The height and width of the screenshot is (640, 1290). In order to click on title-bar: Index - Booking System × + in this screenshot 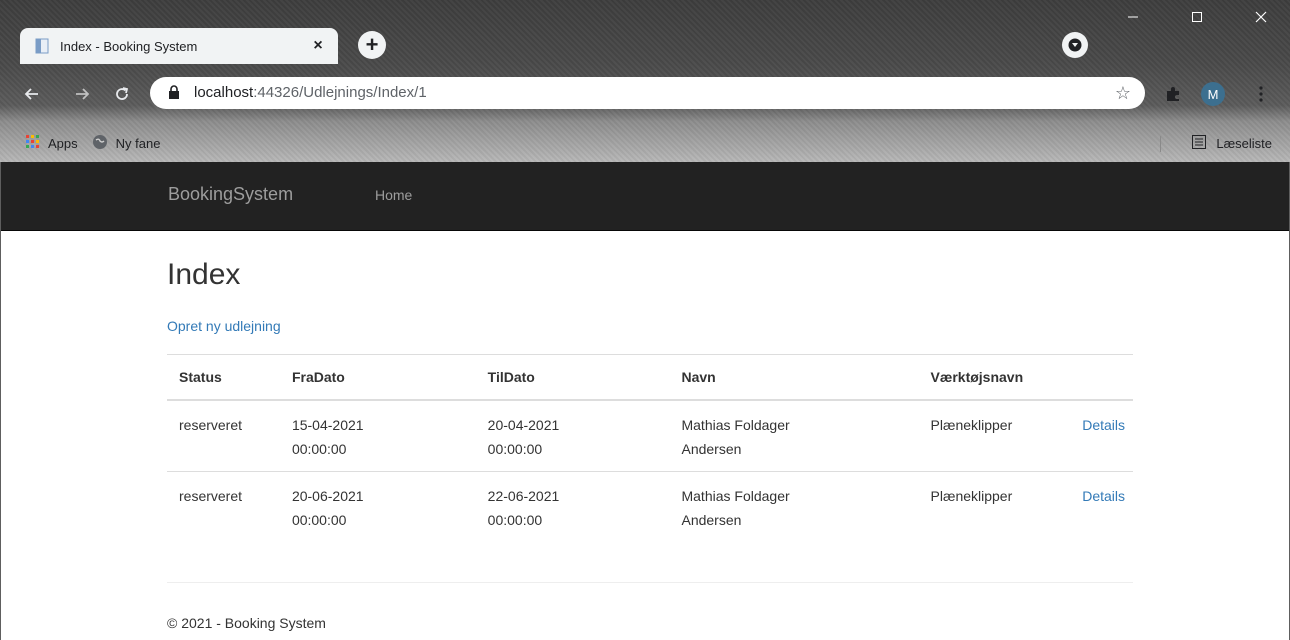, I will do `click(645, 32)`.